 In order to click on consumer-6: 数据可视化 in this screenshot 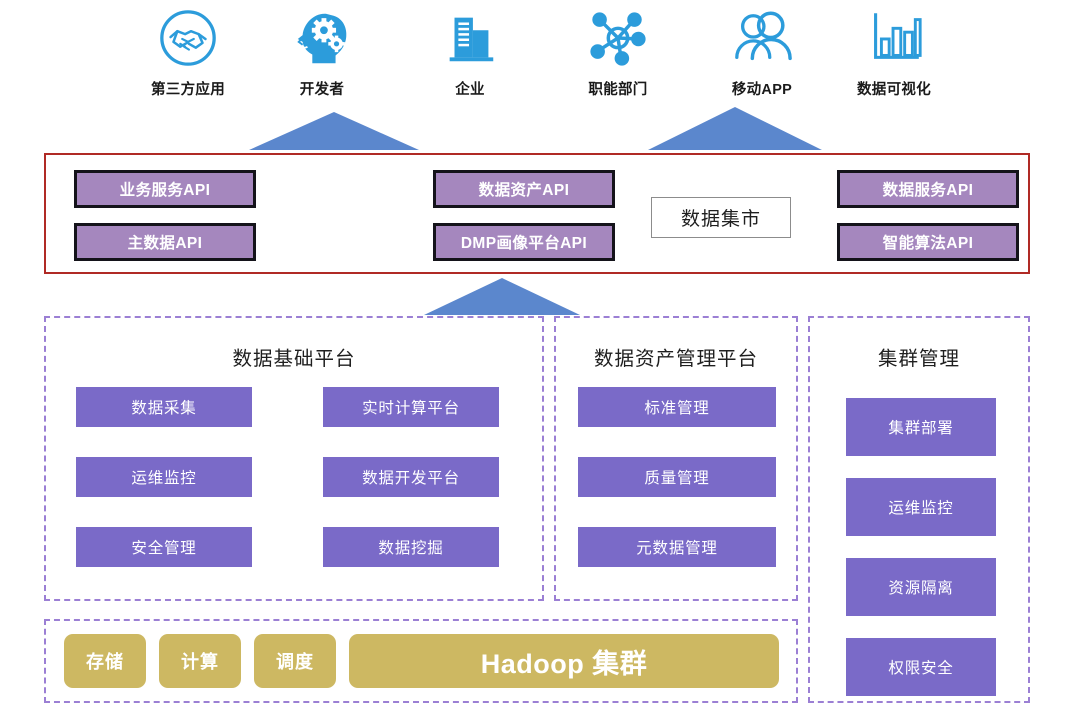, I will do `click(894, 51)`.